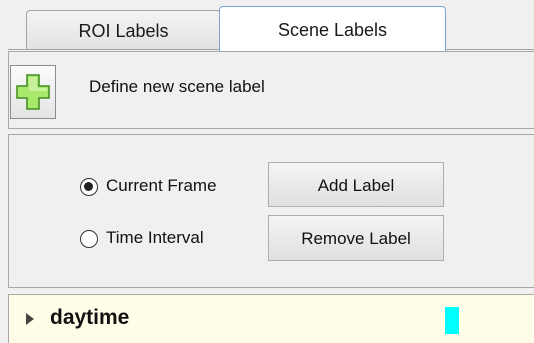 Image resolution: width=534 pixels, height=343 pixels. Describe the element at coordinates (90, 317) in the screenshot. I see `label-name: daytime` at that location.